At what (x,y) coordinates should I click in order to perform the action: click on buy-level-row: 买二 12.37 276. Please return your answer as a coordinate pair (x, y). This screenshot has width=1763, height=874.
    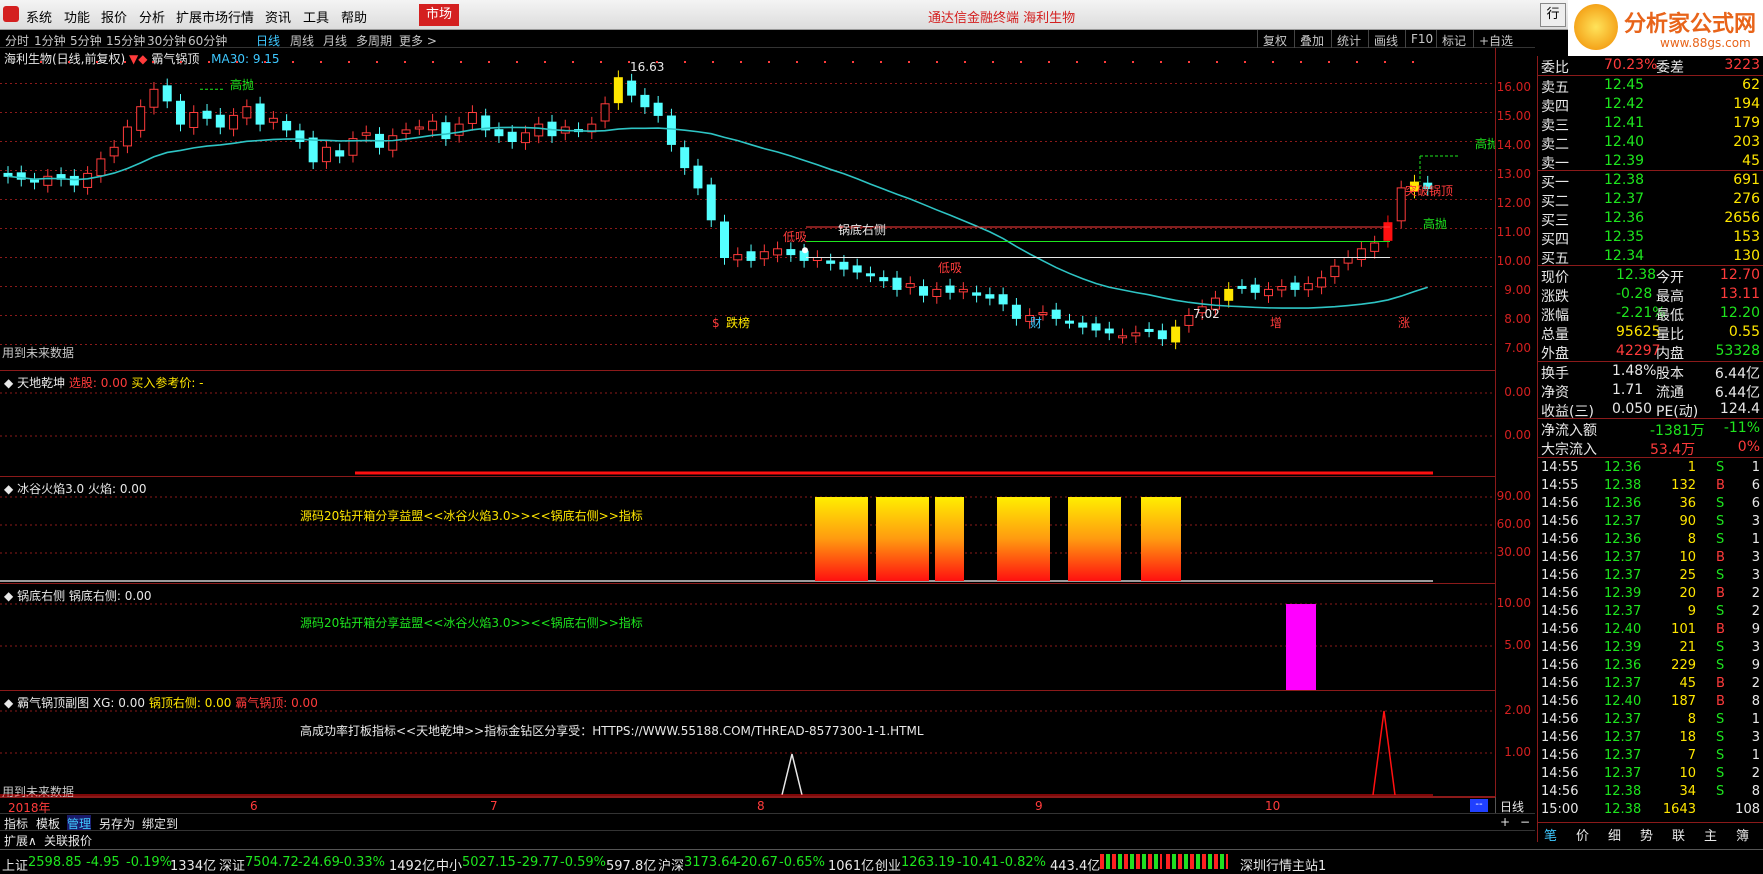
    Looking at the image, I should click on (1650, 200).